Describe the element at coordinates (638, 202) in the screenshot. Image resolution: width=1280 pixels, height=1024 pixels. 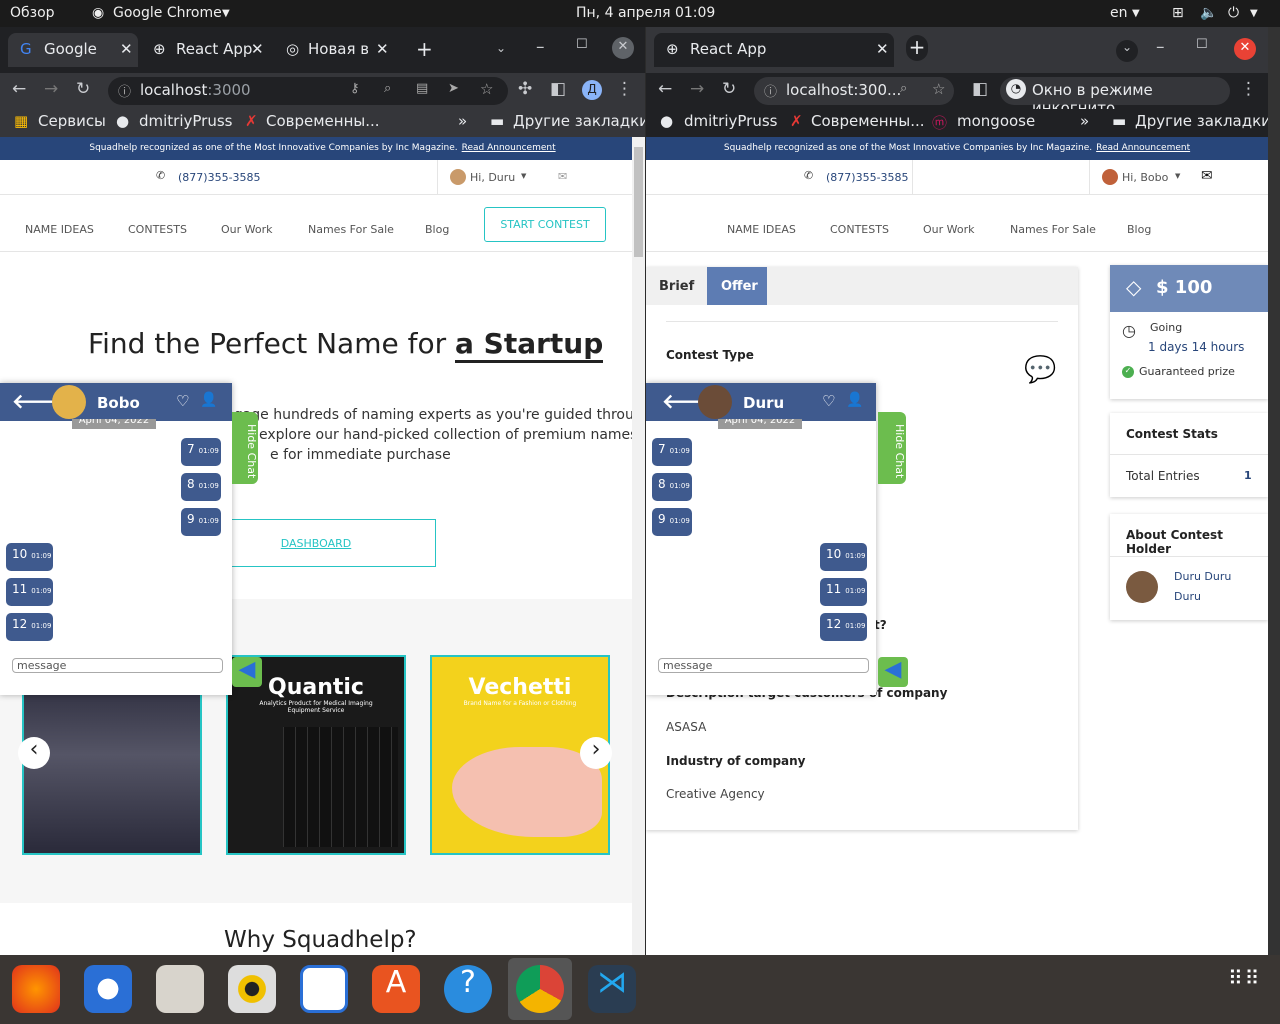
I see `scrollbar-thumb` at that location.